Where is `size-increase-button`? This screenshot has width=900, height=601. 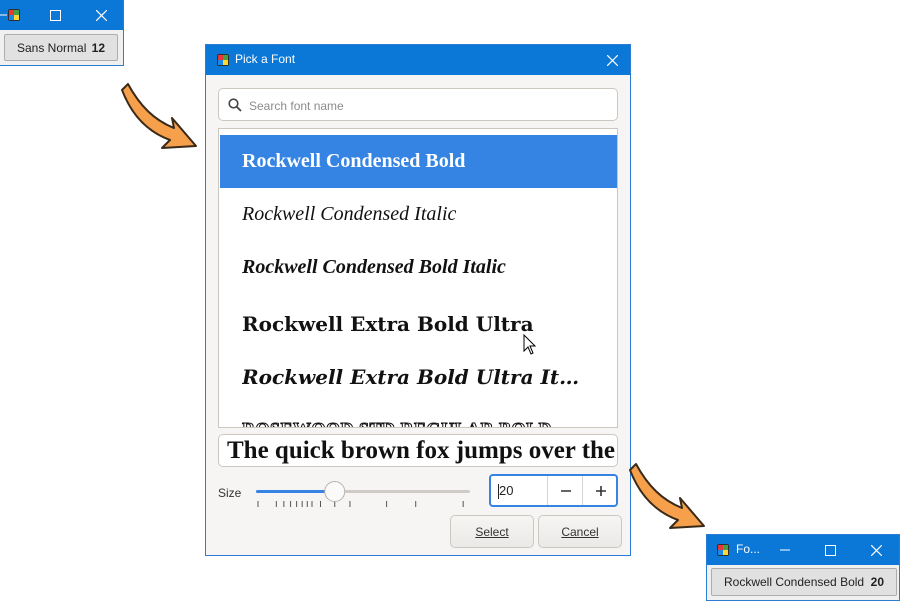
size-increase-button is located at coordinates (599, 490).